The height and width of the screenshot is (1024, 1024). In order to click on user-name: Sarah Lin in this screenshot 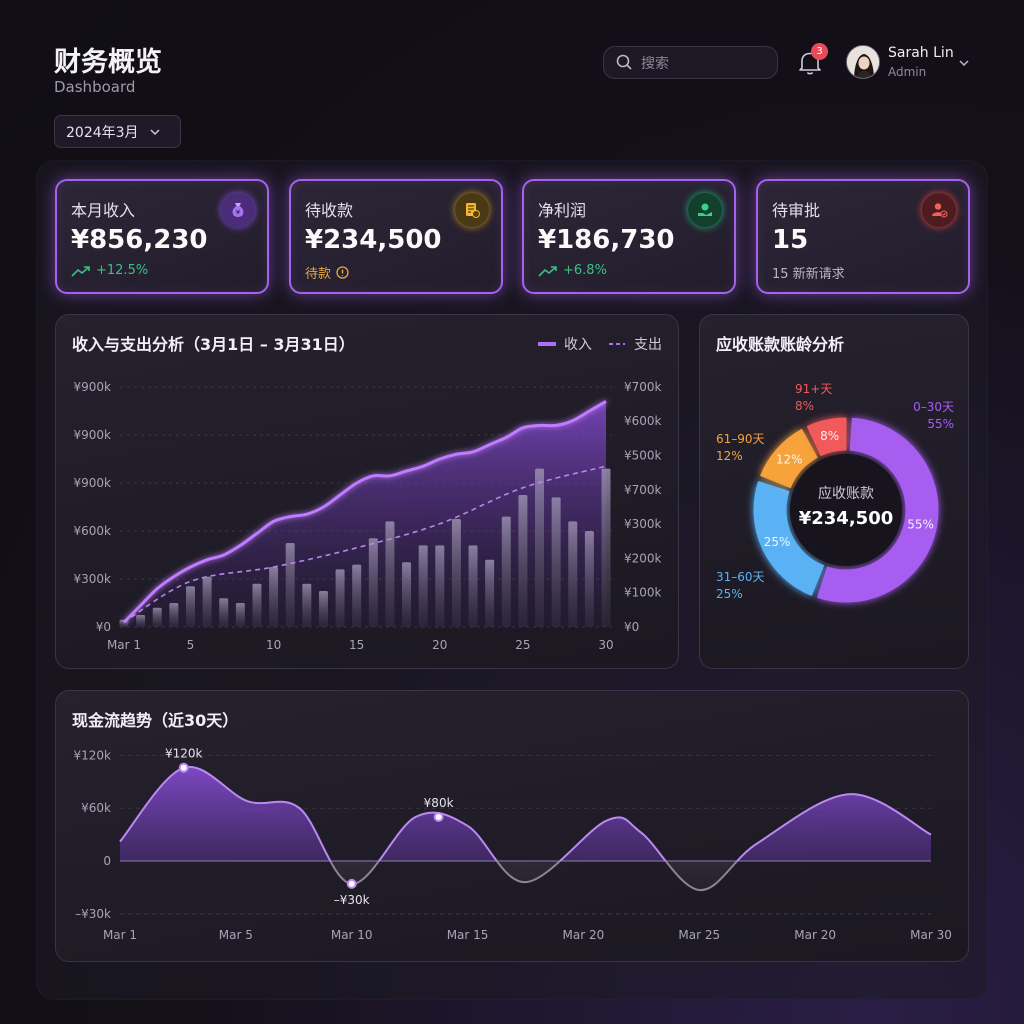, I will do `click(921, 53)`.